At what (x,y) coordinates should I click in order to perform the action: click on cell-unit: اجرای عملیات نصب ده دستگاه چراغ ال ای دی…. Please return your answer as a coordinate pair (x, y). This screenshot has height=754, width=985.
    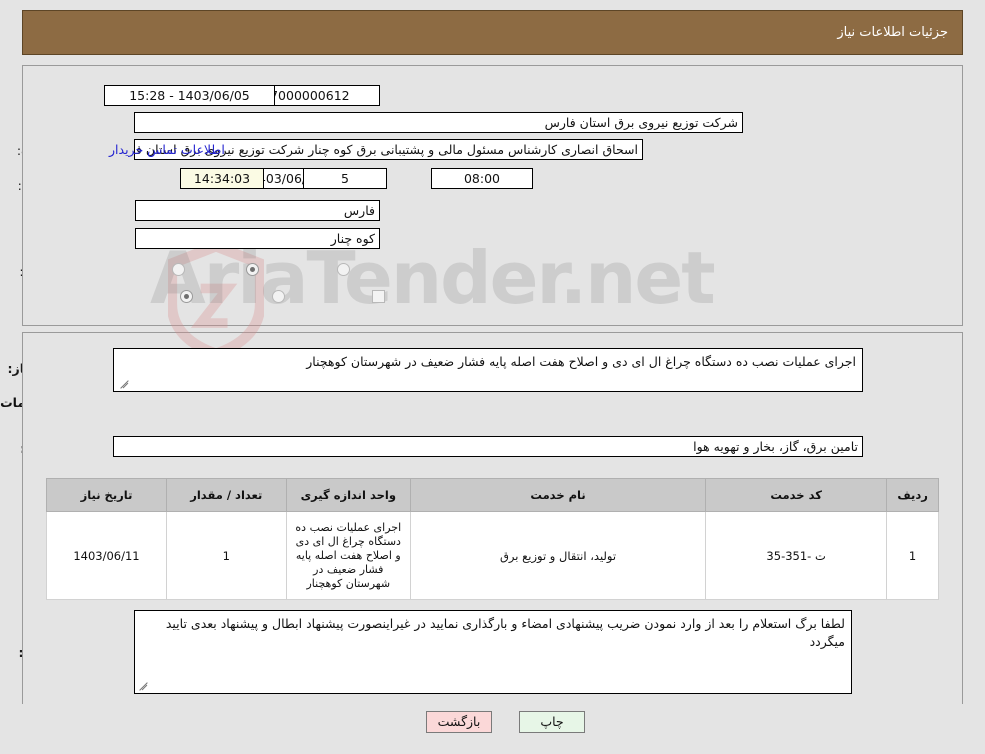
    Looking at the image, I should click on (348, 555).